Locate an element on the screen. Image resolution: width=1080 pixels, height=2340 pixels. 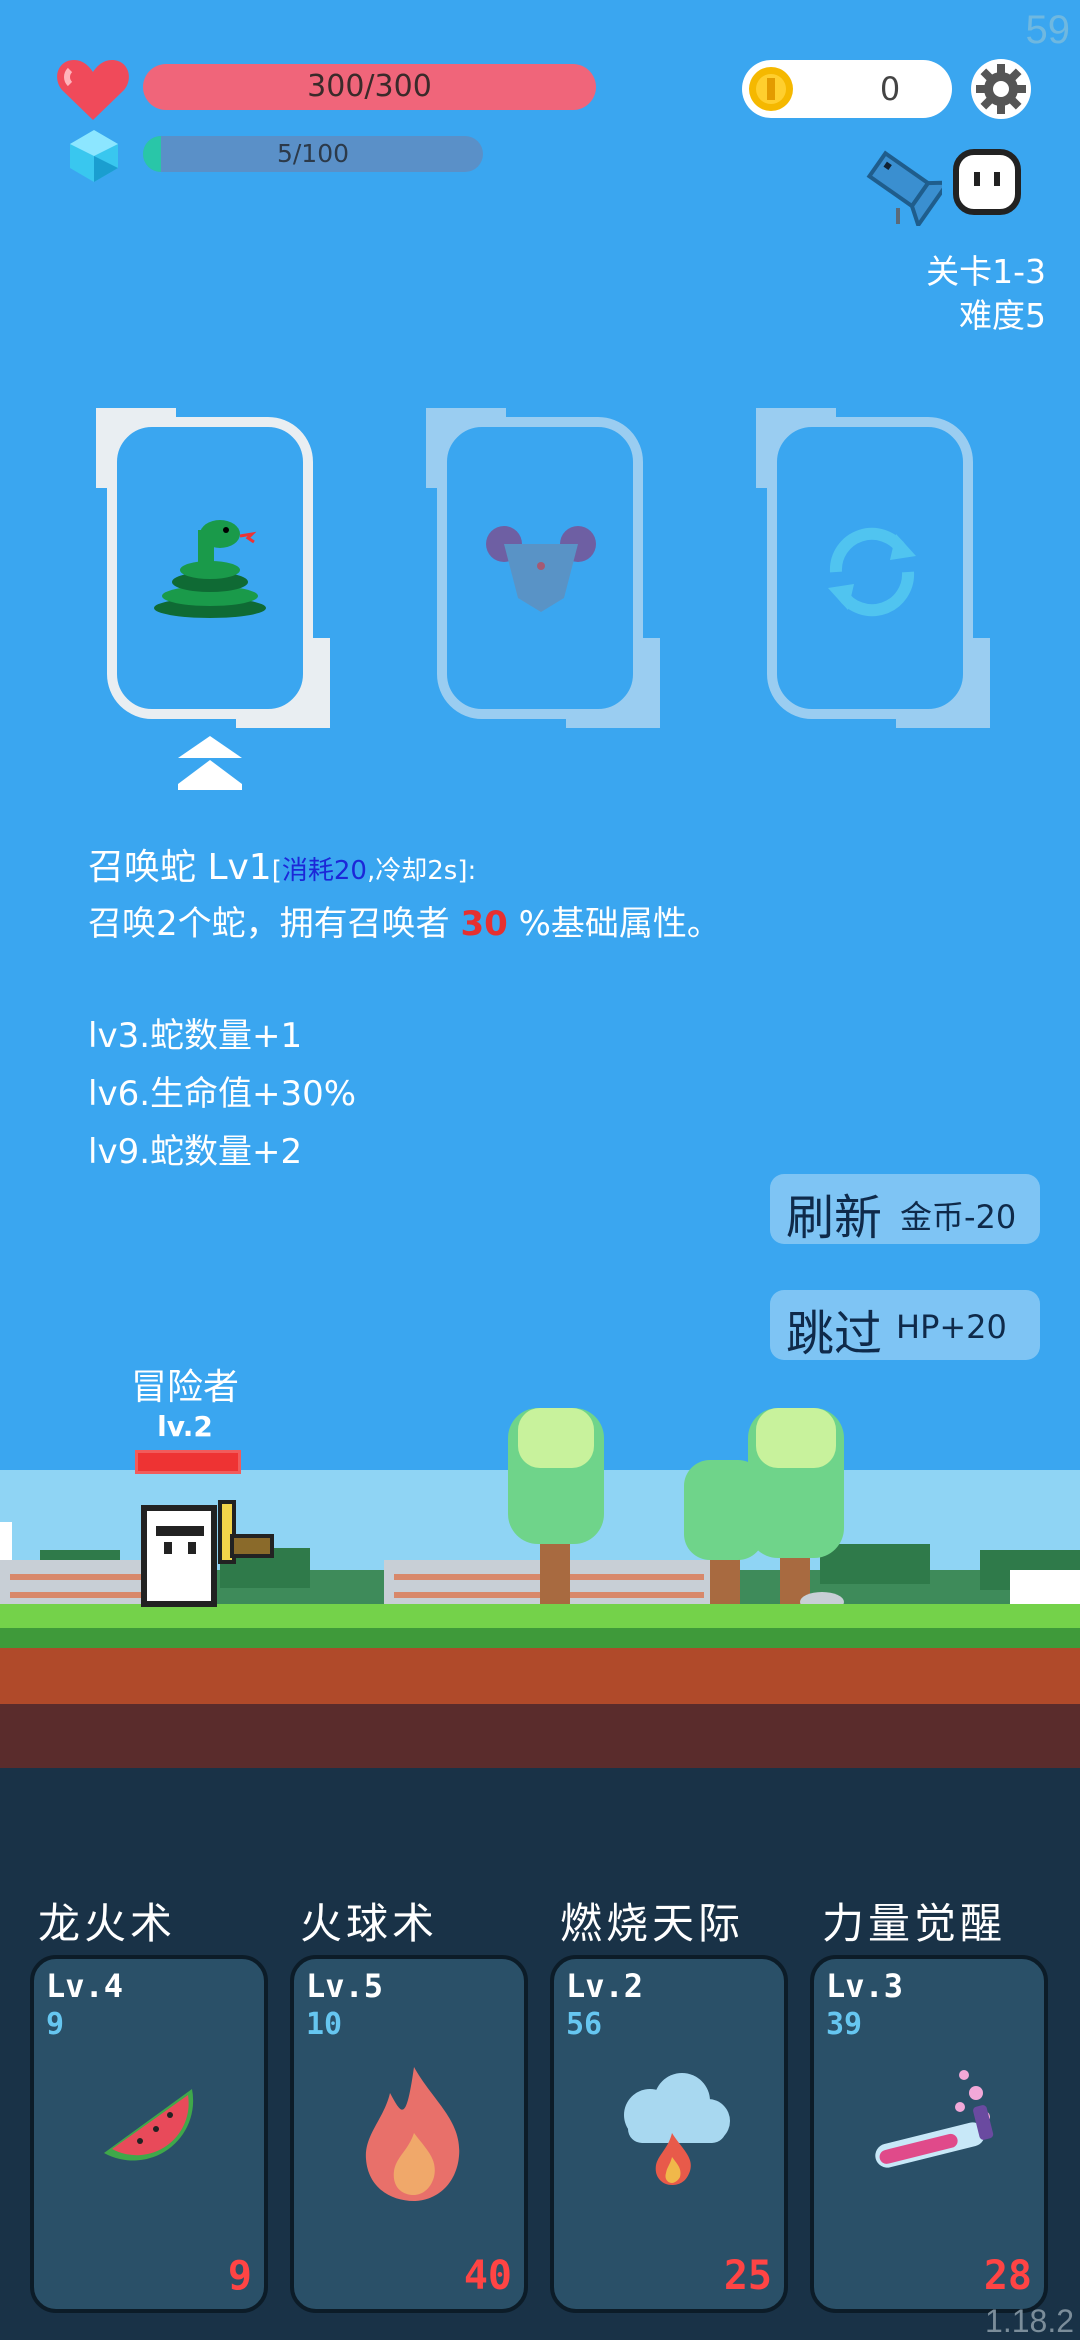
level-info: 关卡1-3 难度5 is located at coordinates (986, 294).